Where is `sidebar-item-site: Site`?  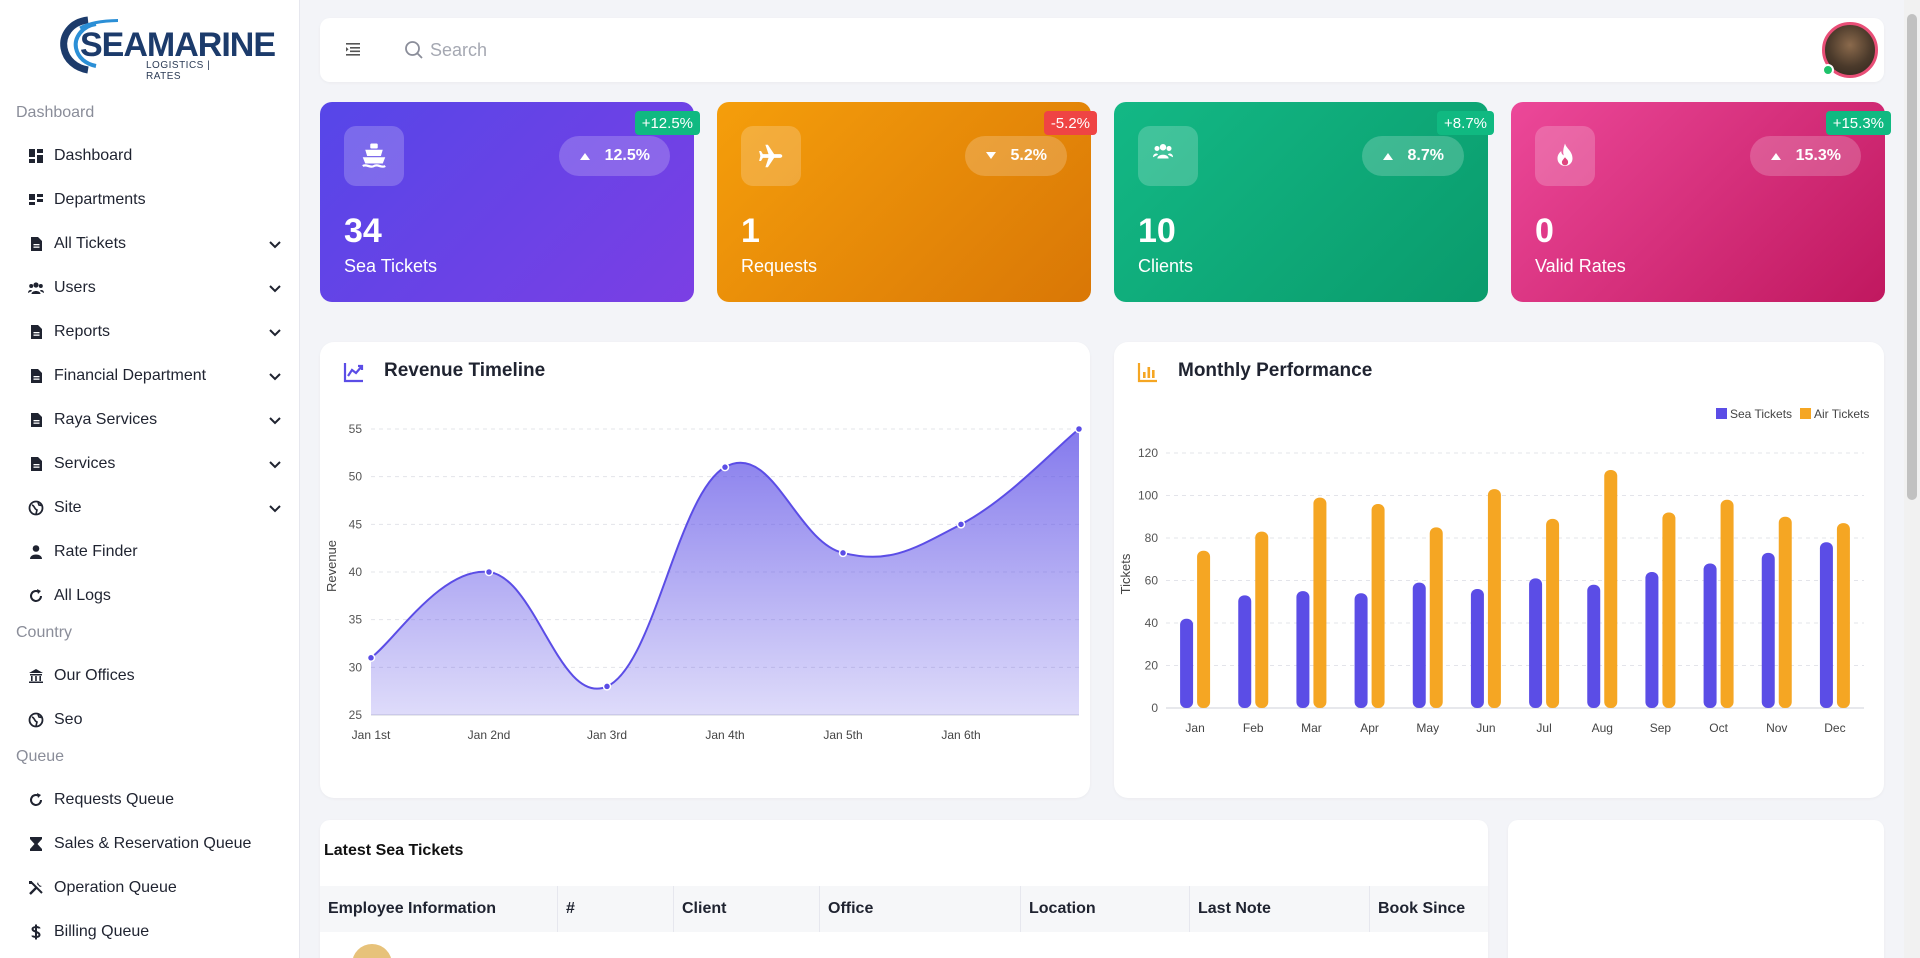 sidebar-item-site: Site is located at coordinates (155, 508).